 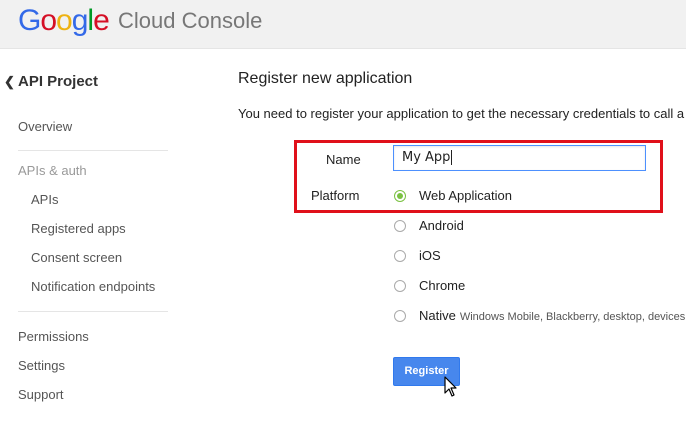 I want to click on project-name: API Project, so click(x=58, y=81).